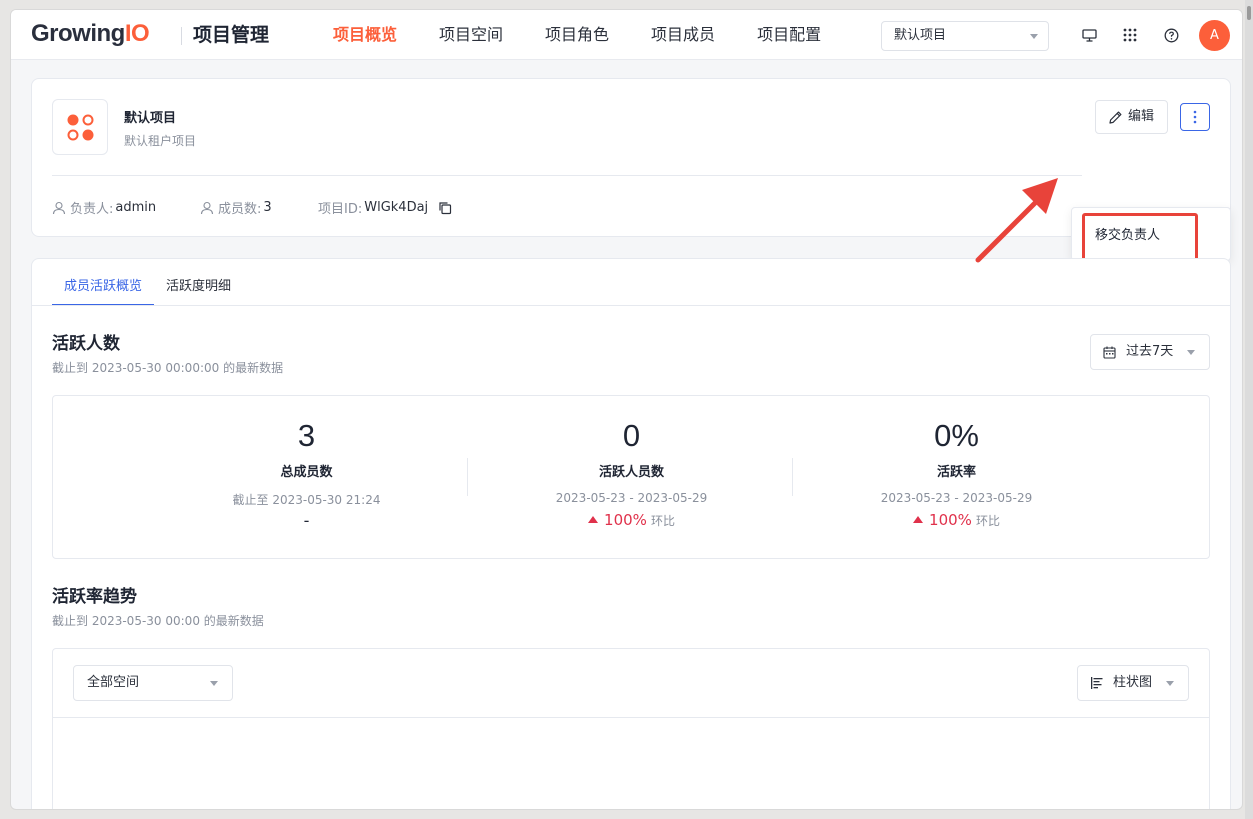  I want to click on scrollbar, so click(1249, 409).